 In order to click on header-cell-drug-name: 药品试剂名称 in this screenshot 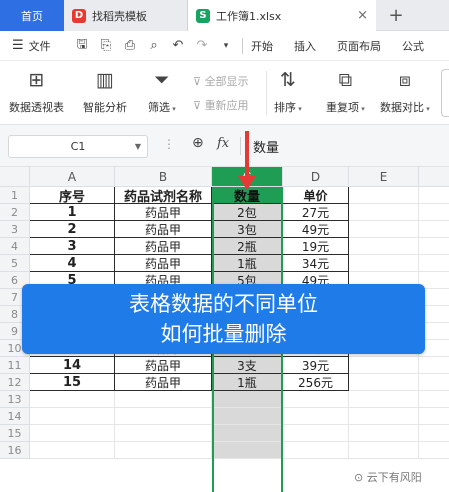, I will do `click(163, 195)`.